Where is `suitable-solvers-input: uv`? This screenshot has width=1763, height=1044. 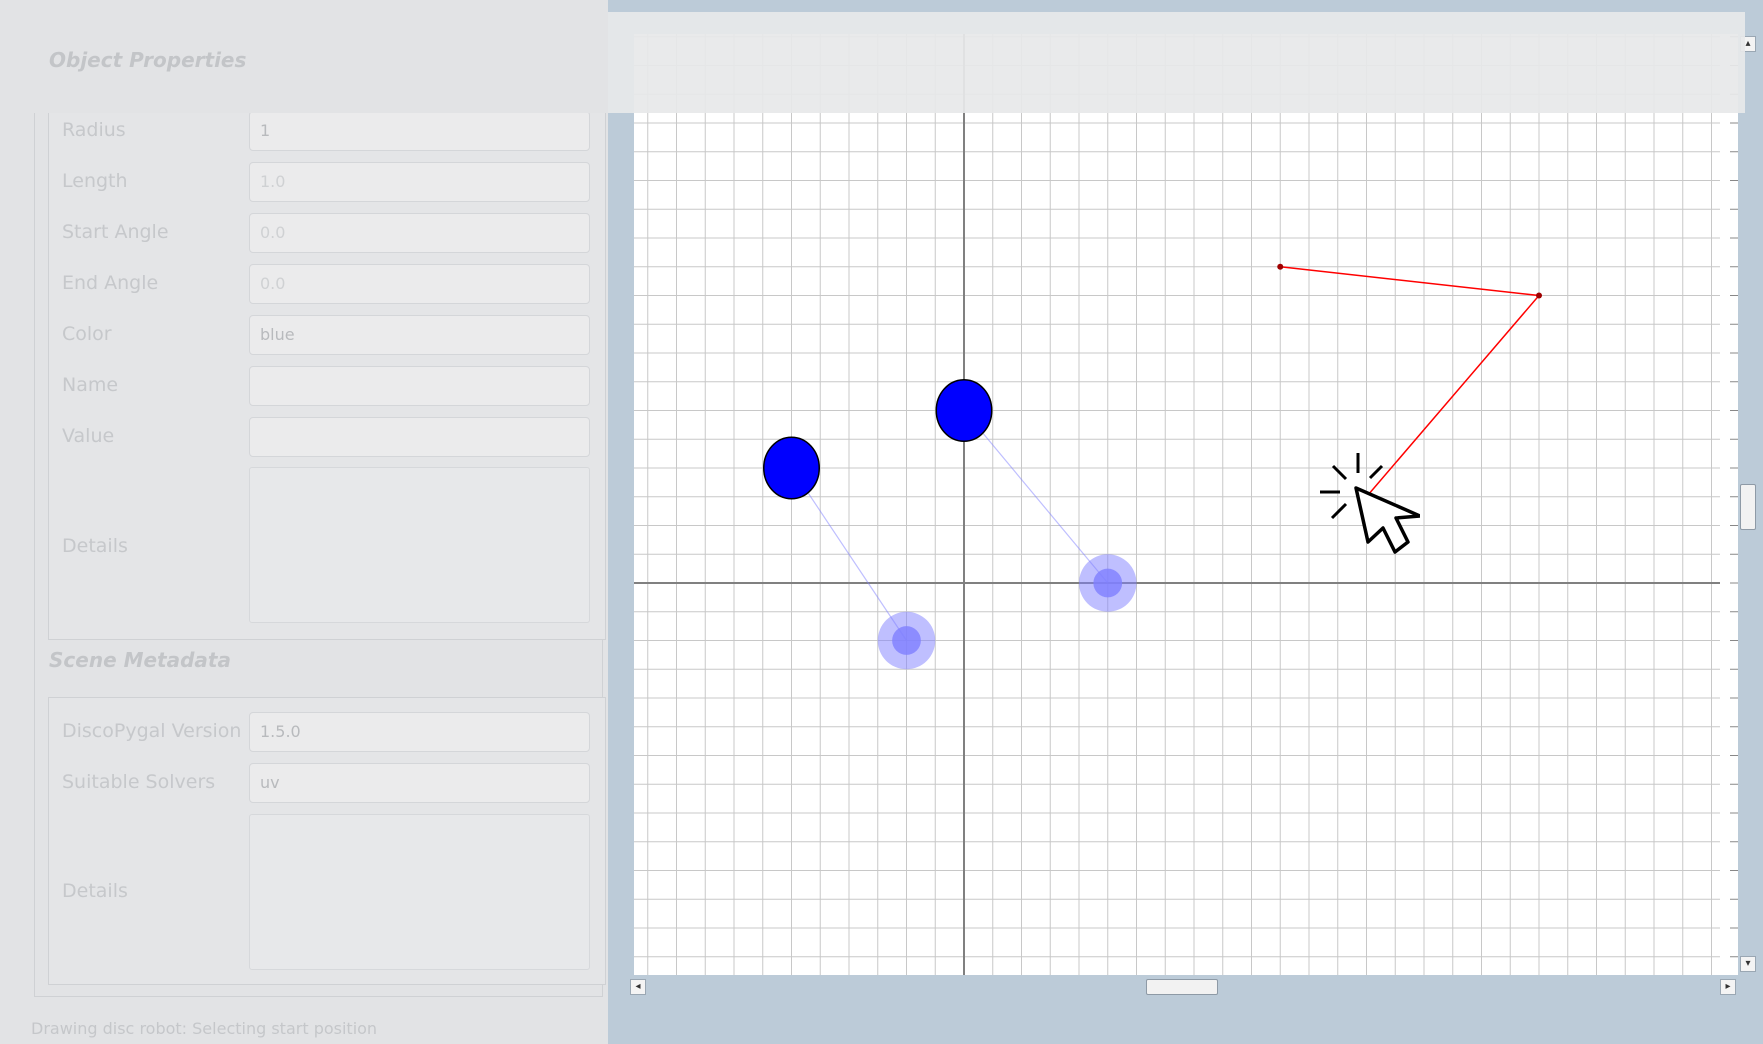 suitable-solvers-input: uv is located at coordinates (419, 783).